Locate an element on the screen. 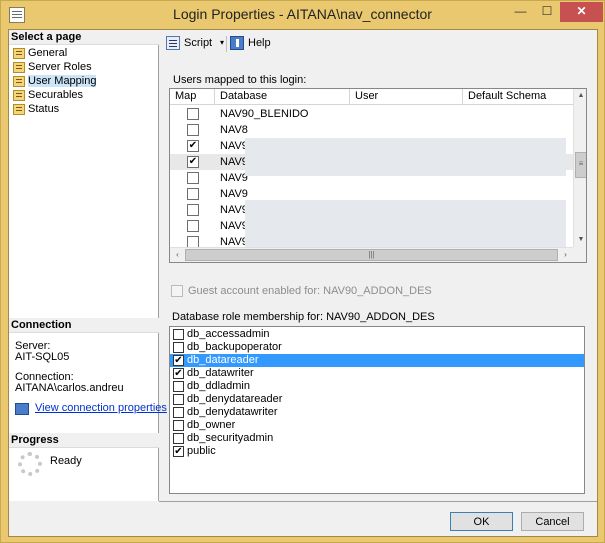  column-header-database: Database is located at coordinates (282, 97).